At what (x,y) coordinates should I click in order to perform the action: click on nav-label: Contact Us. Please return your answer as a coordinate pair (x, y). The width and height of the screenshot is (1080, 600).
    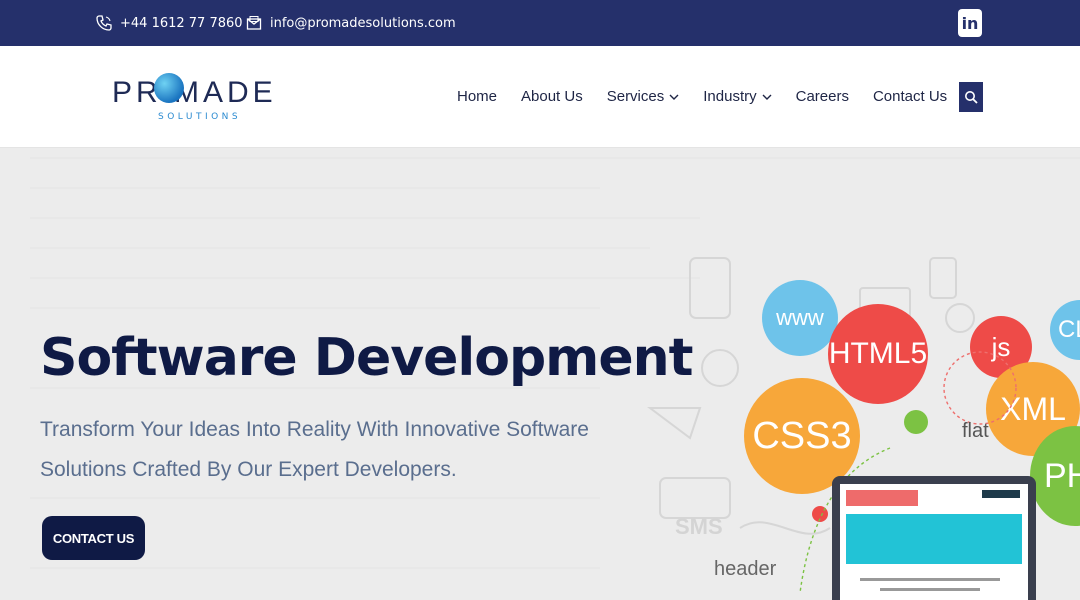
    Looking at the image, I should click on (910, 96).